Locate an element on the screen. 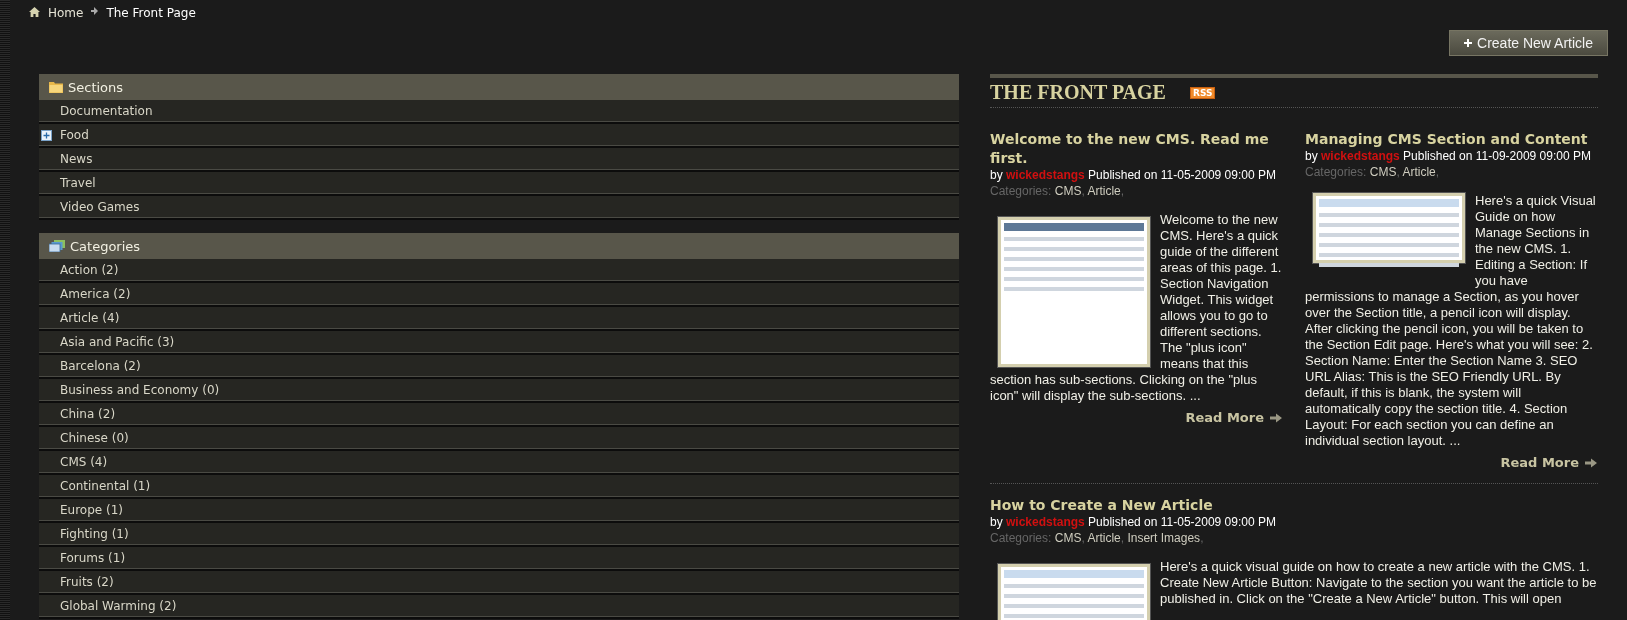 The height and width of the screenshot is (620, 1627). arrow-icon is located at coordinates (95, 11).